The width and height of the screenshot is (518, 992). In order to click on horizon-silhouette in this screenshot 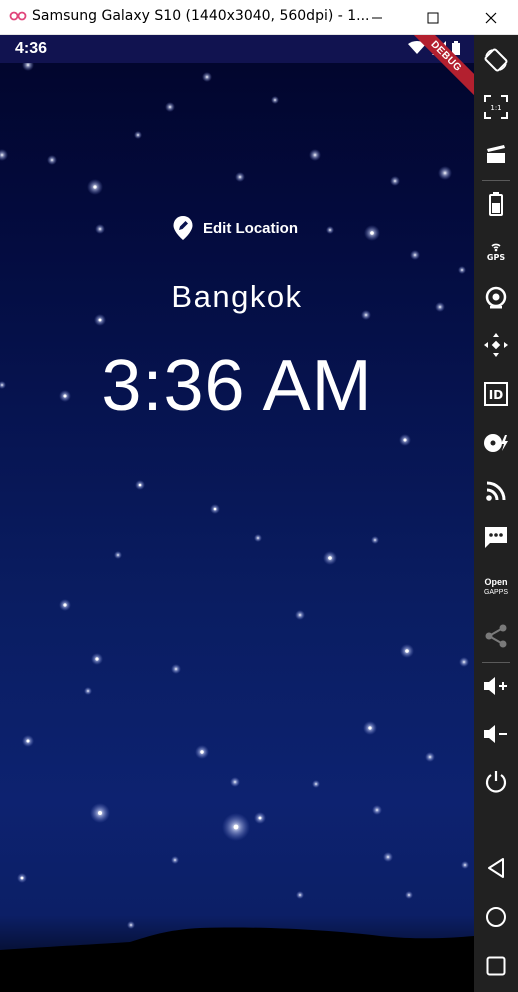, I will do `click(237, 959)`.